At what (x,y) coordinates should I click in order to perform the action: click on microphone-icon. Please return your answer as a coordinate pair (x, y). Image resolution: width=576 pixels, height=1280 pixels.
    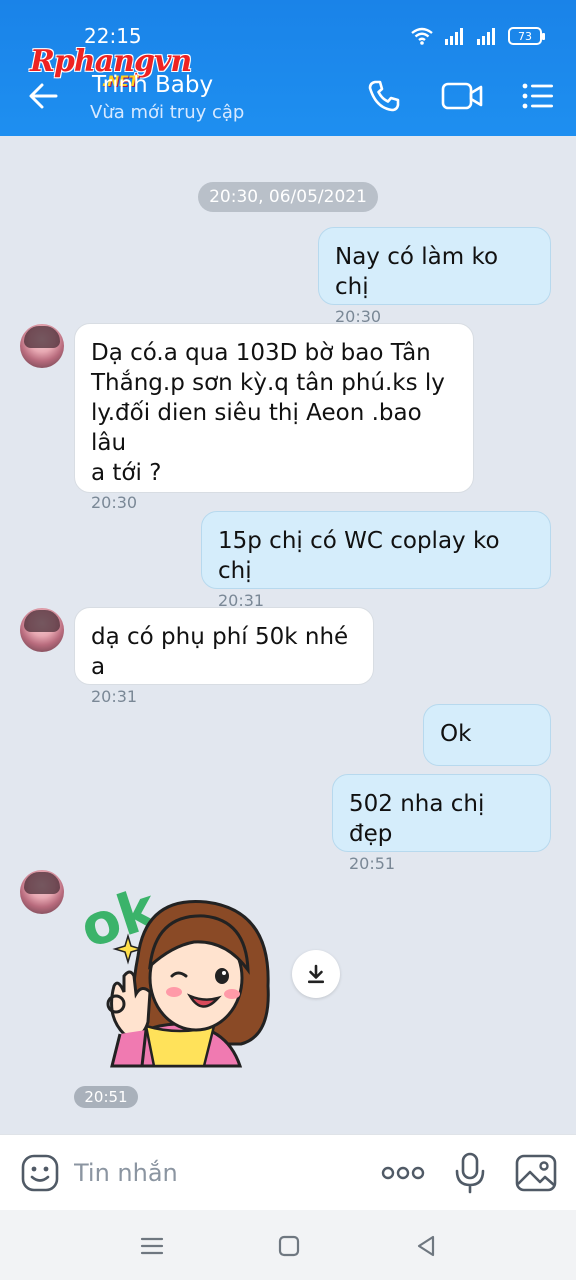
    Looking at the image, I should click on (470, 1173).